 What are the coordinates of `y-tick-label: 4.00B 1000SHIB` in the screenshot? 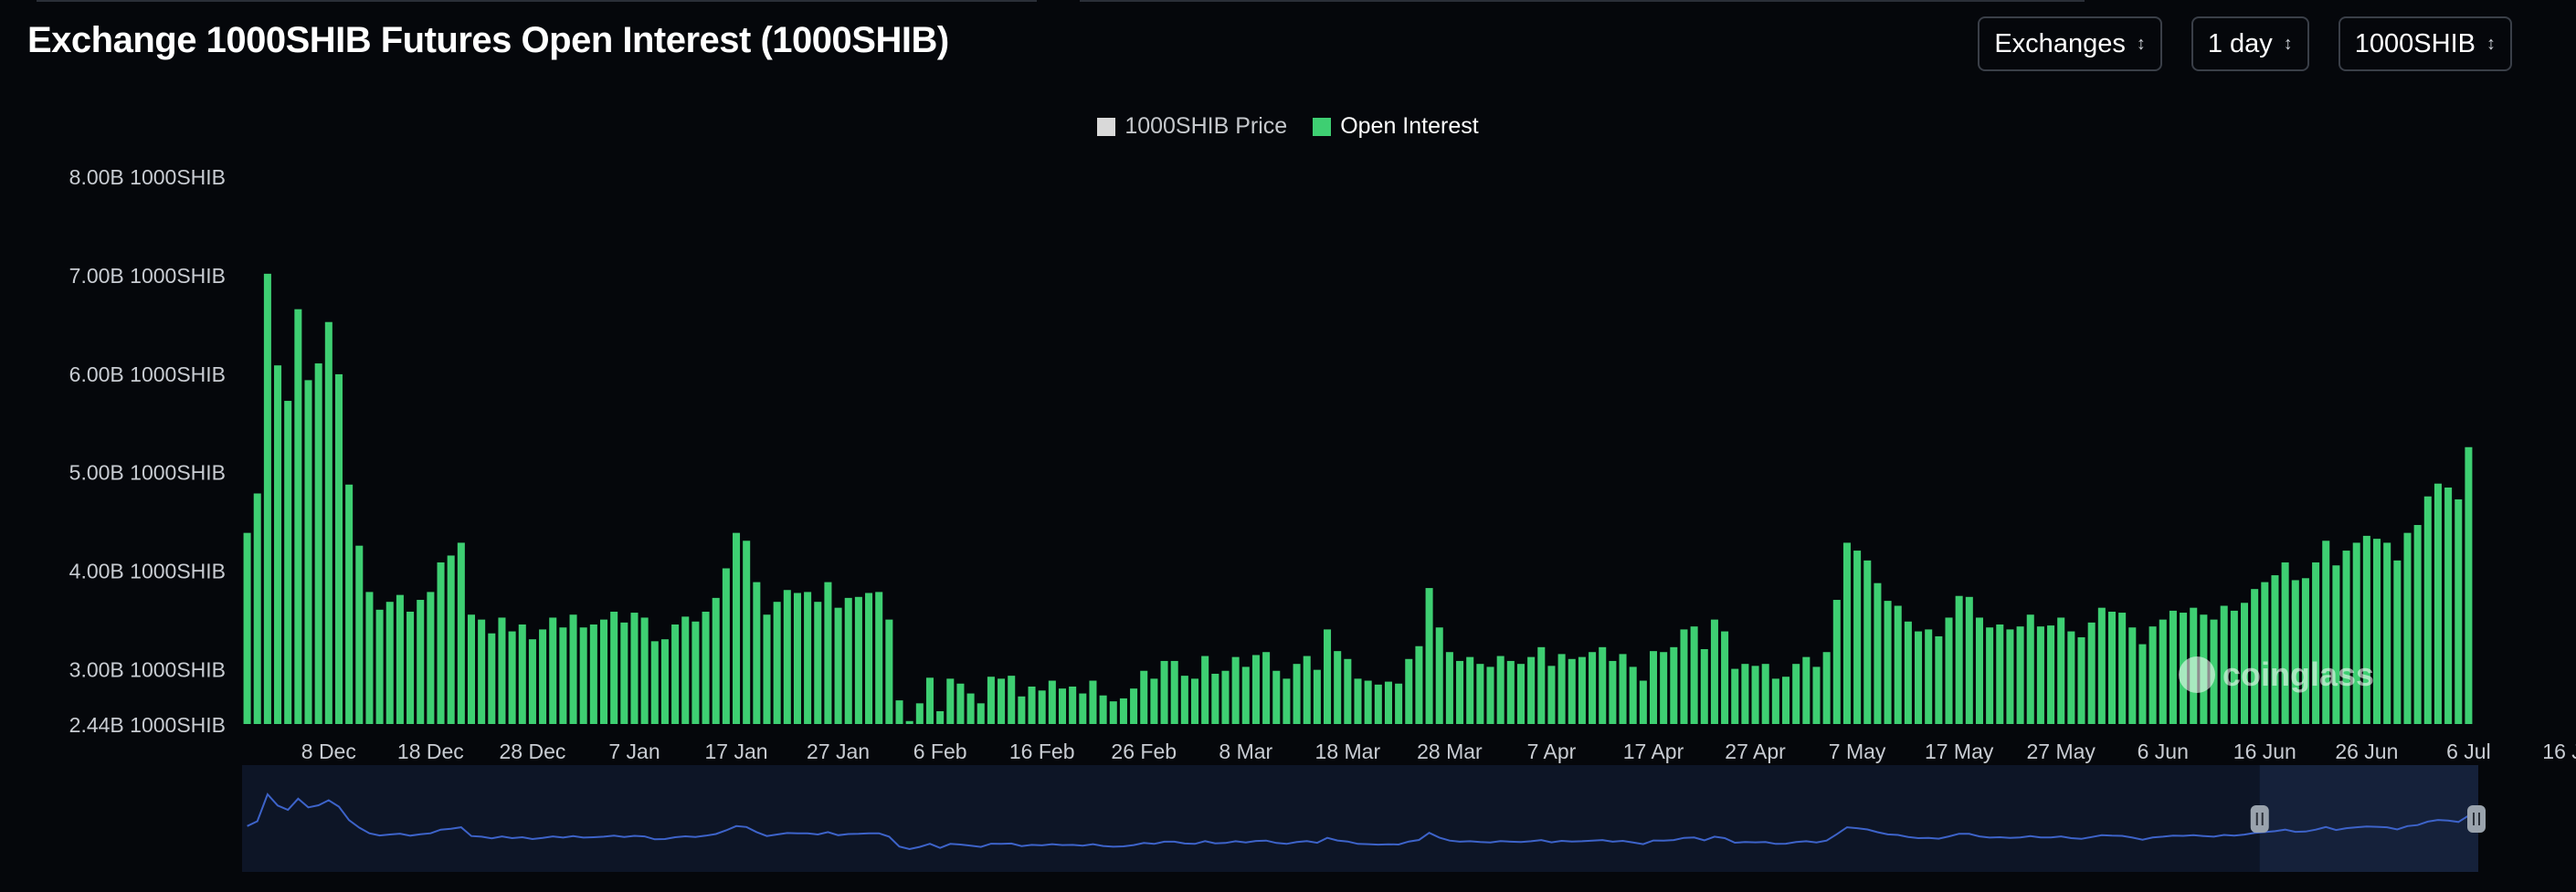 It's located at (148, 571).